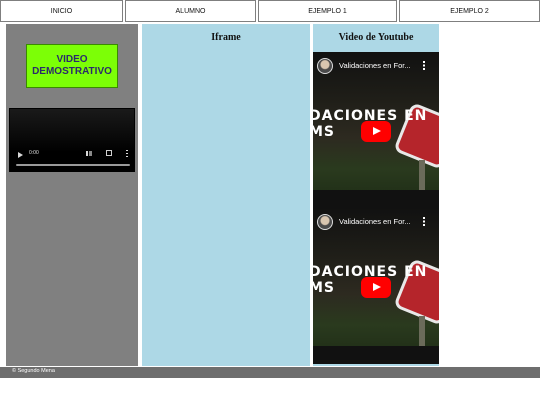 The height and width of the screenshot is (405, 540). I want to click on nav-ejemplo-1-button: EJEMPLO 1, so click(327, 11).